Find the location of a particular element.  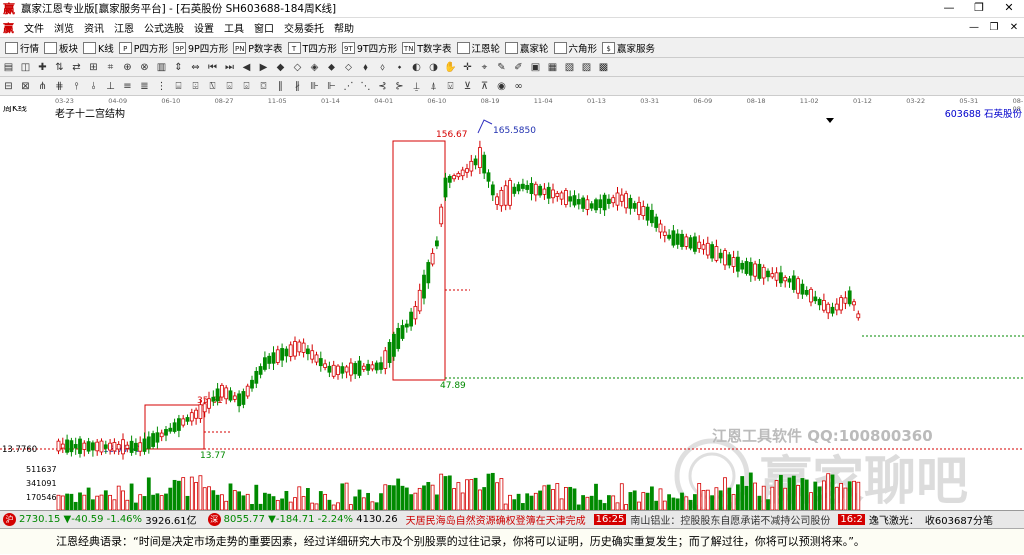

close-button: ✕ is located at coordinates (1009, 9).